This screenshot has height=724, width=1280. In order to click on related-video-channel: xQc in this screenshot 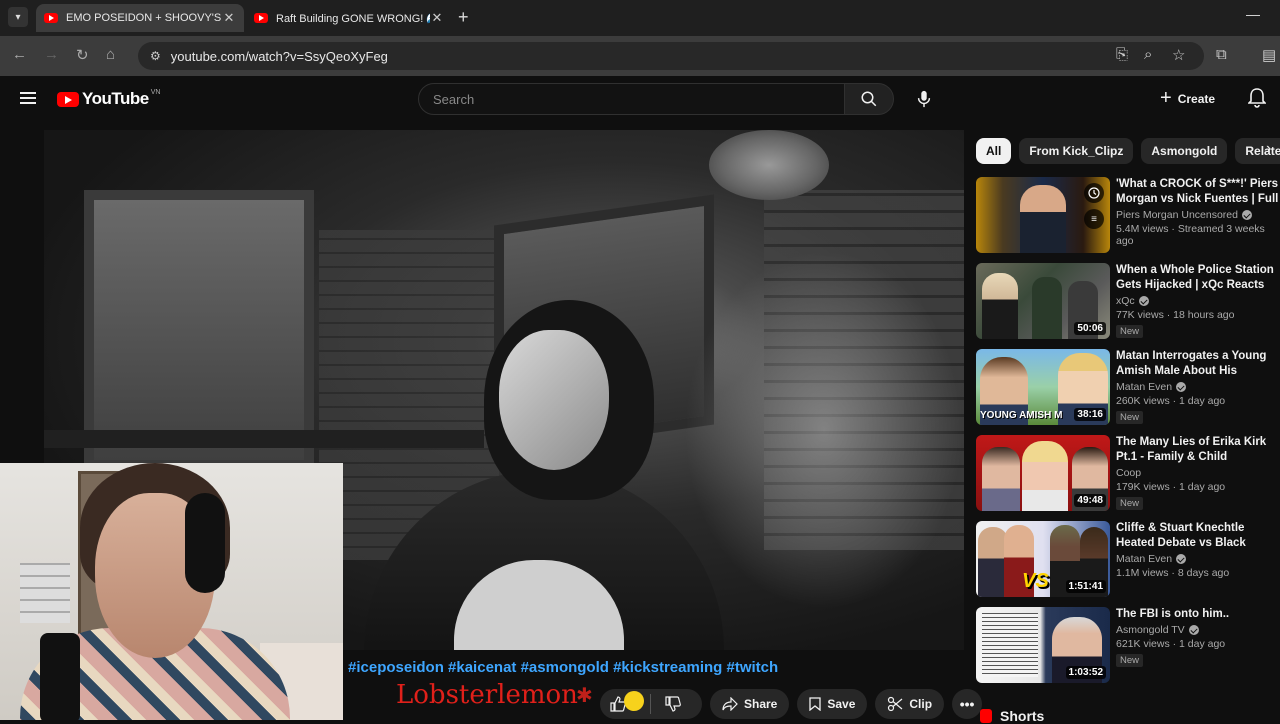, I will do `click(1198, 301)`.